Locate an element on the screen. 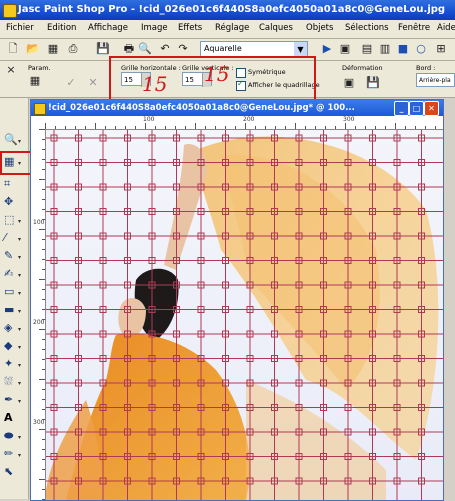 This screenshot has width=455, height=501. layers-icon: ▥ is located at coordinates (385, 49).